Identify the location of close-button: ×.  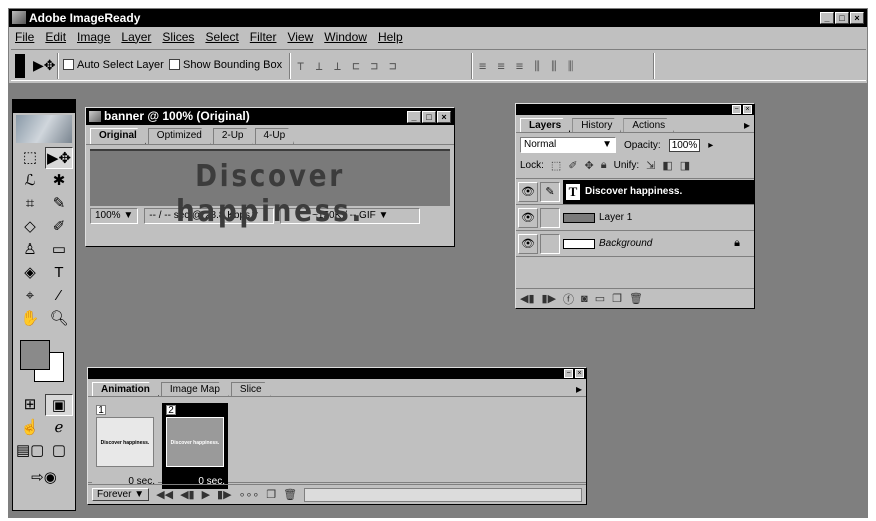
(857, 18).